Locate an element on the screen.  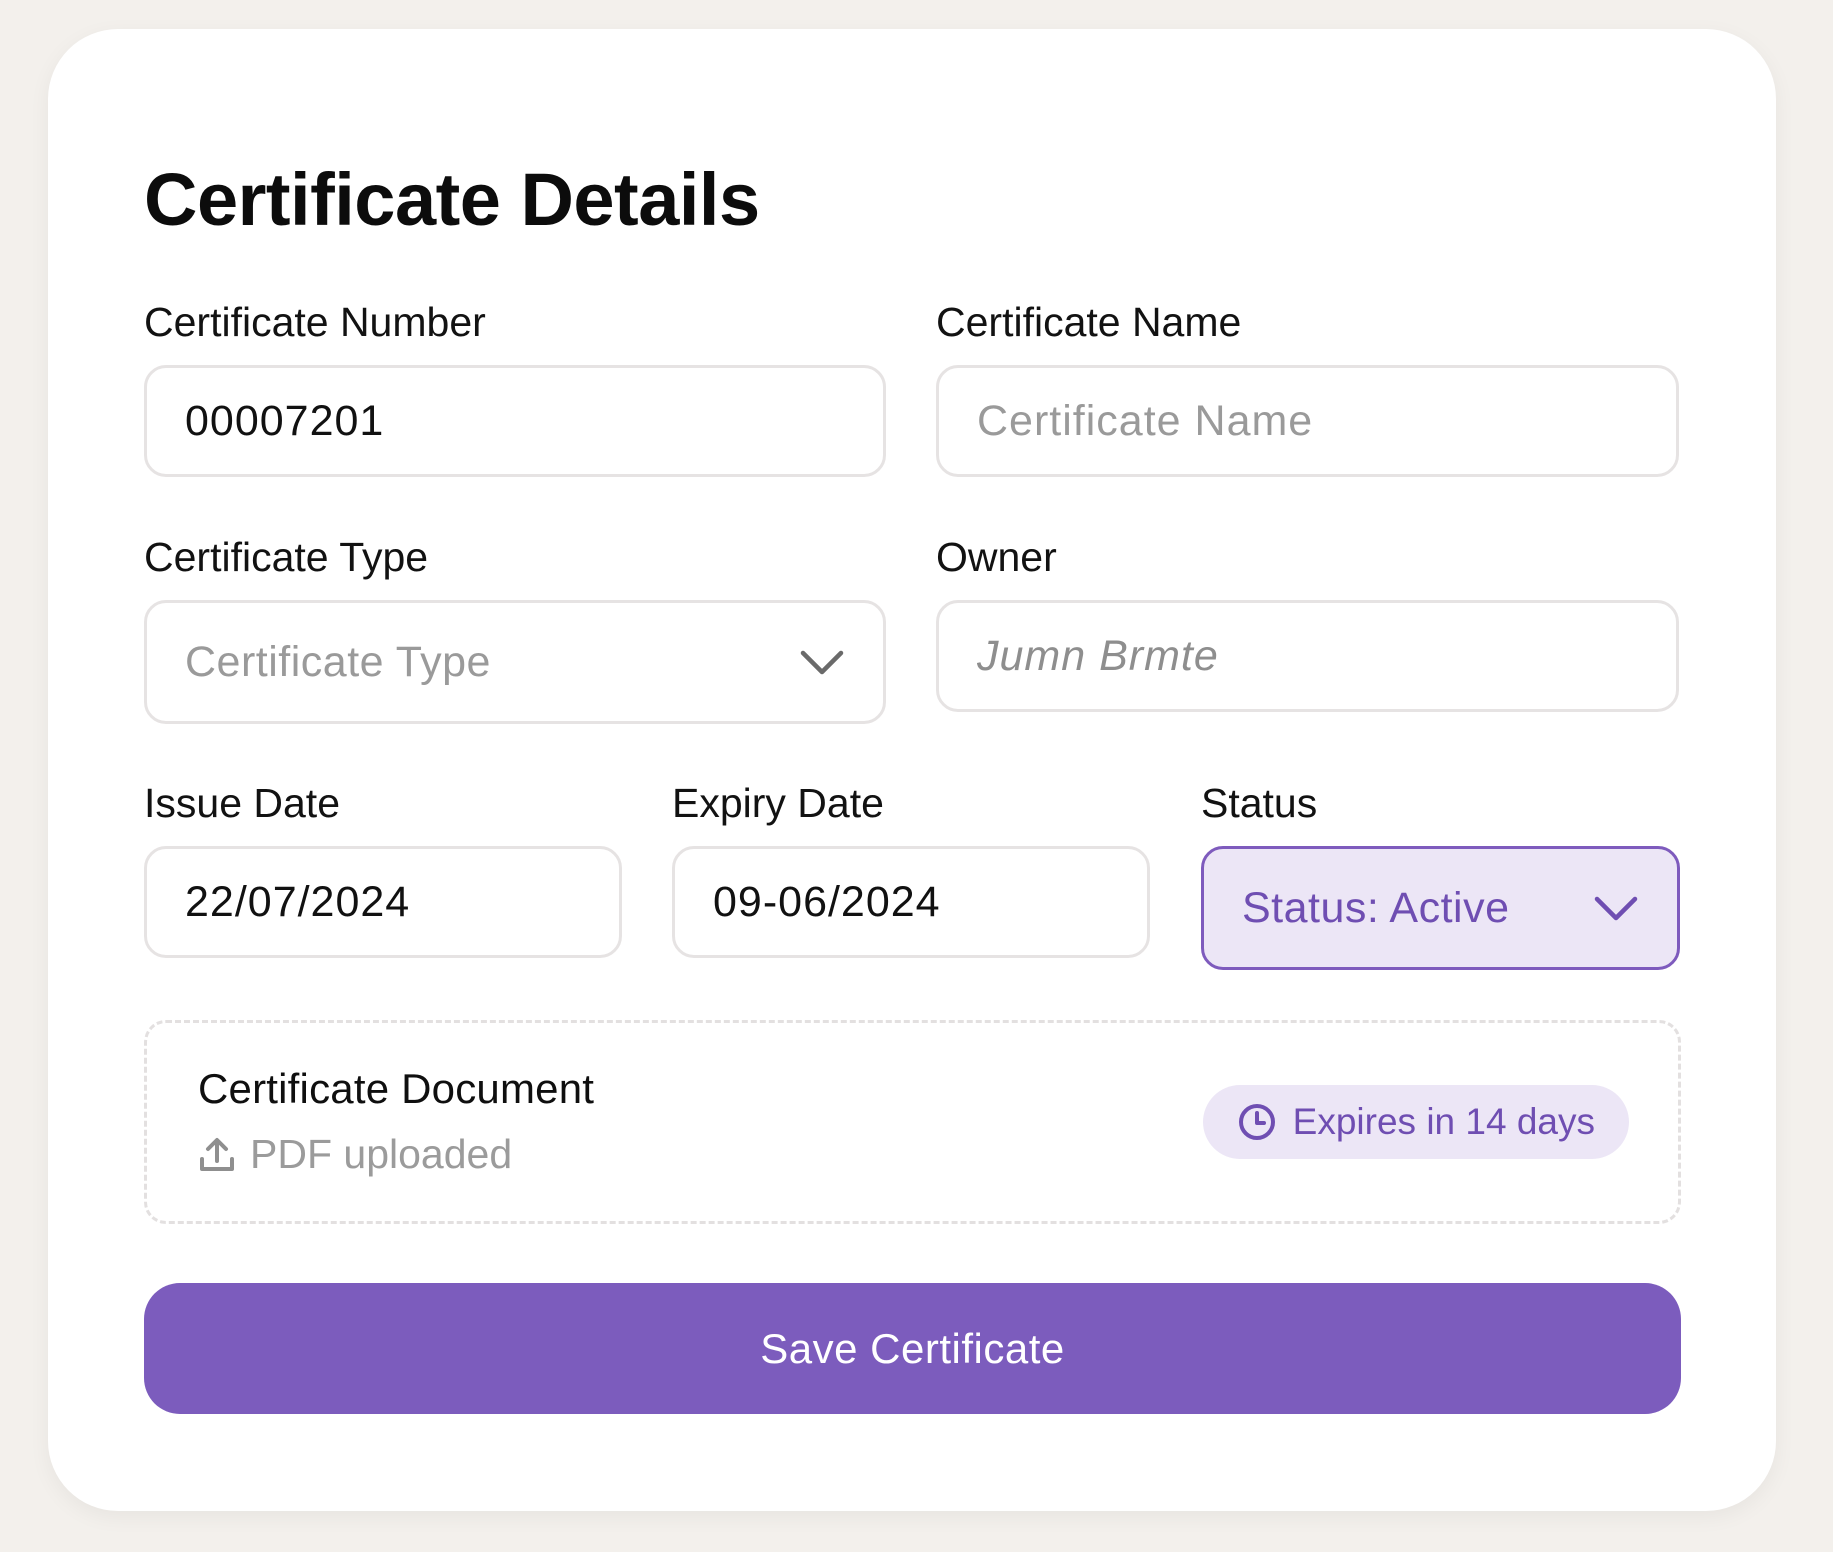
expiry-date-input is located at coordinates (911, 902).